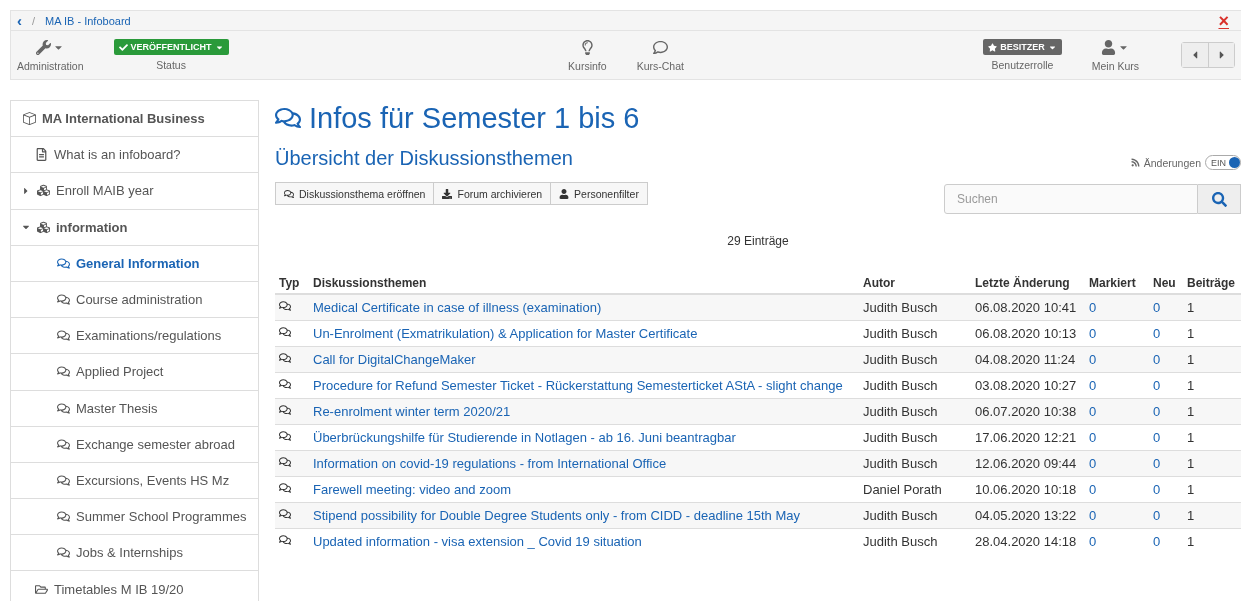 This screenshot has height=601, width=1241. What do you see at coordinates (1071, 199) in the screenshot?
I see `search-field: Suchen` at bounding box center [1071, 199].